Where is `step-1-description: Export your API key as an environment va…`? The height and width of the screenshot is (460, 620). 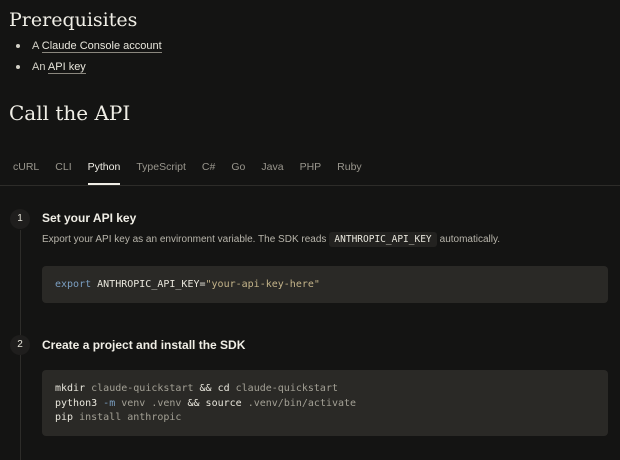
step-1-description: Export your API key as an environment va… is located at coordinates (271, 239).